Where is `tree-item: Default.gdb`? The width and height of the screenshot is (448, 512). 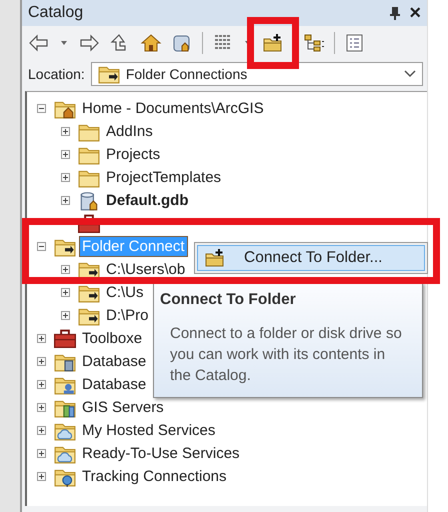 tree-item: Default.gdb is located at coordinates (147, 200).